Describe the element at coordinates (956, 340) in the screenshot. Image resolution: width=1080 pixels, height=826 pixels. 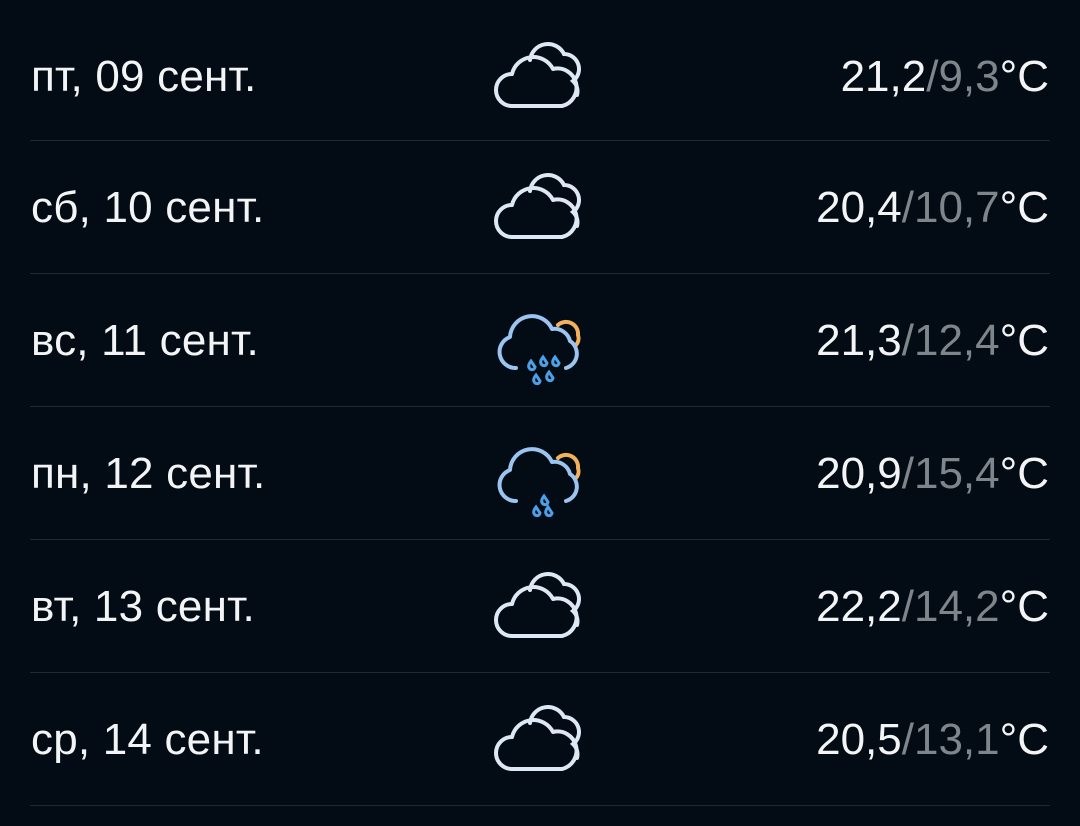
I see `min-temp: 12,4` at that location.